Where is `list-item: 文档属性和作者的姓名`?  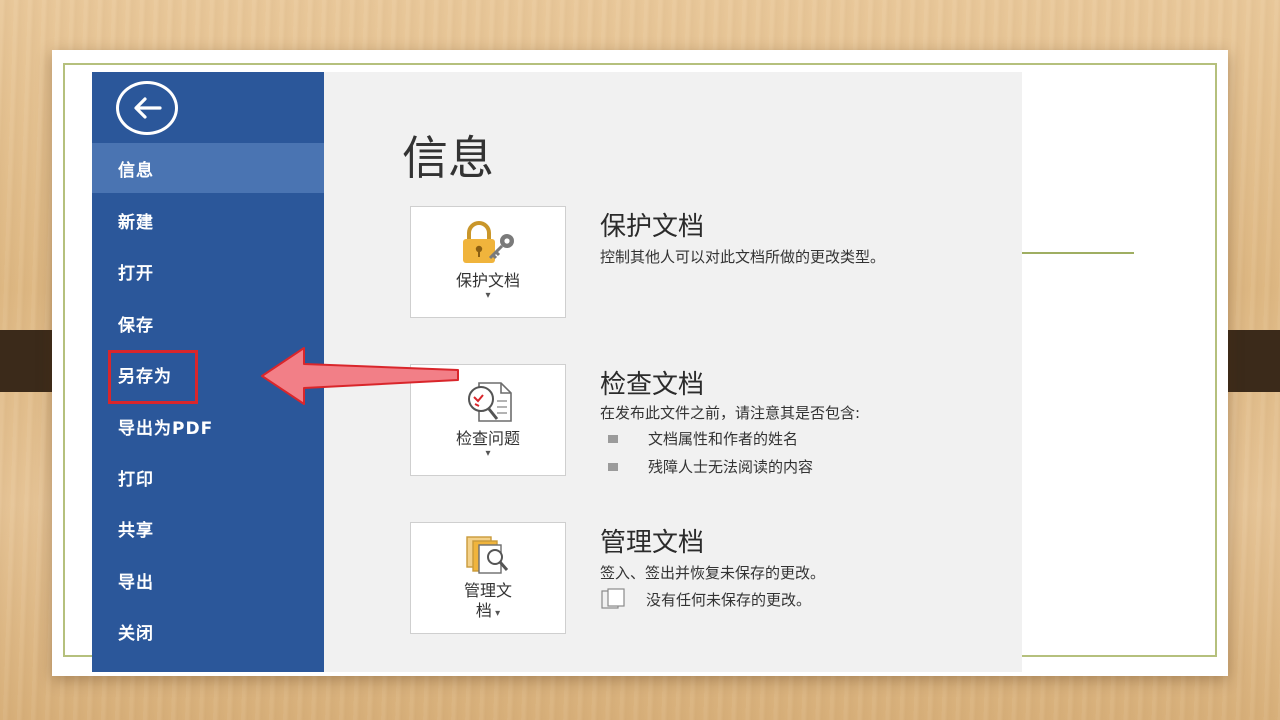 list-item: 文档属性和作者的姓名 is located at coordinates (703, 438).